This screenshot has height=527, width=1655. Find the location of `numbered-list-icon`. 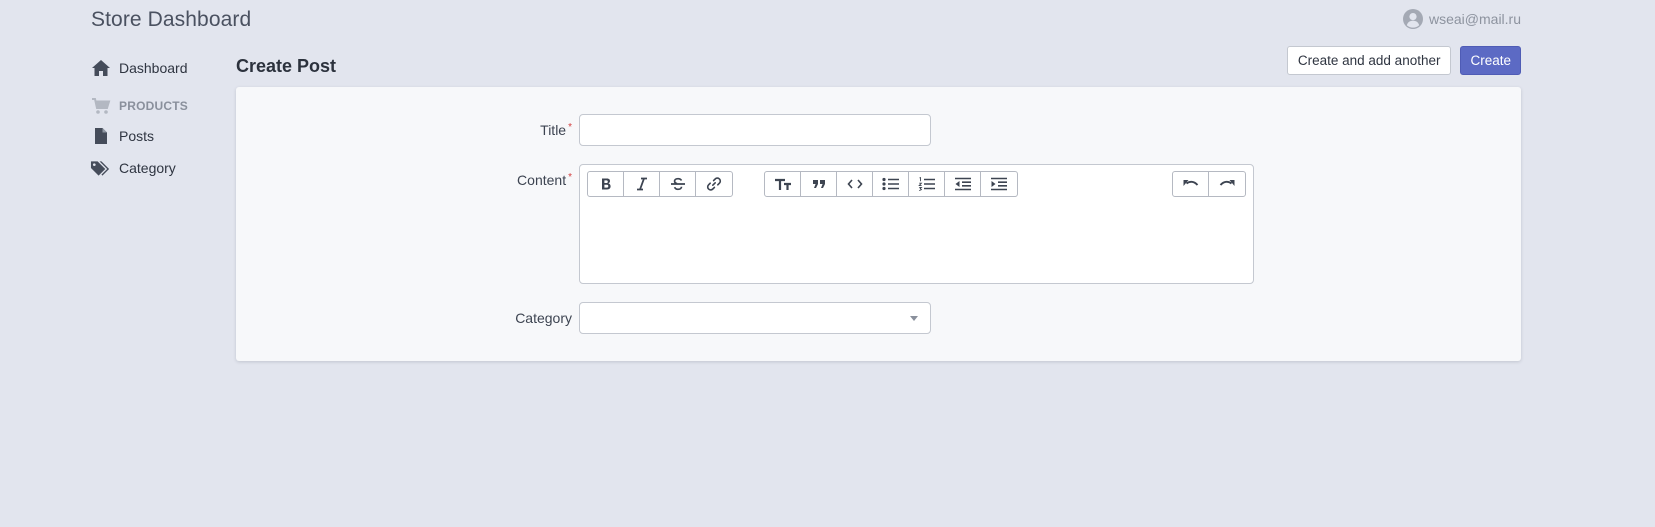

numbered-list-icon is located at coordinates (927, 184).